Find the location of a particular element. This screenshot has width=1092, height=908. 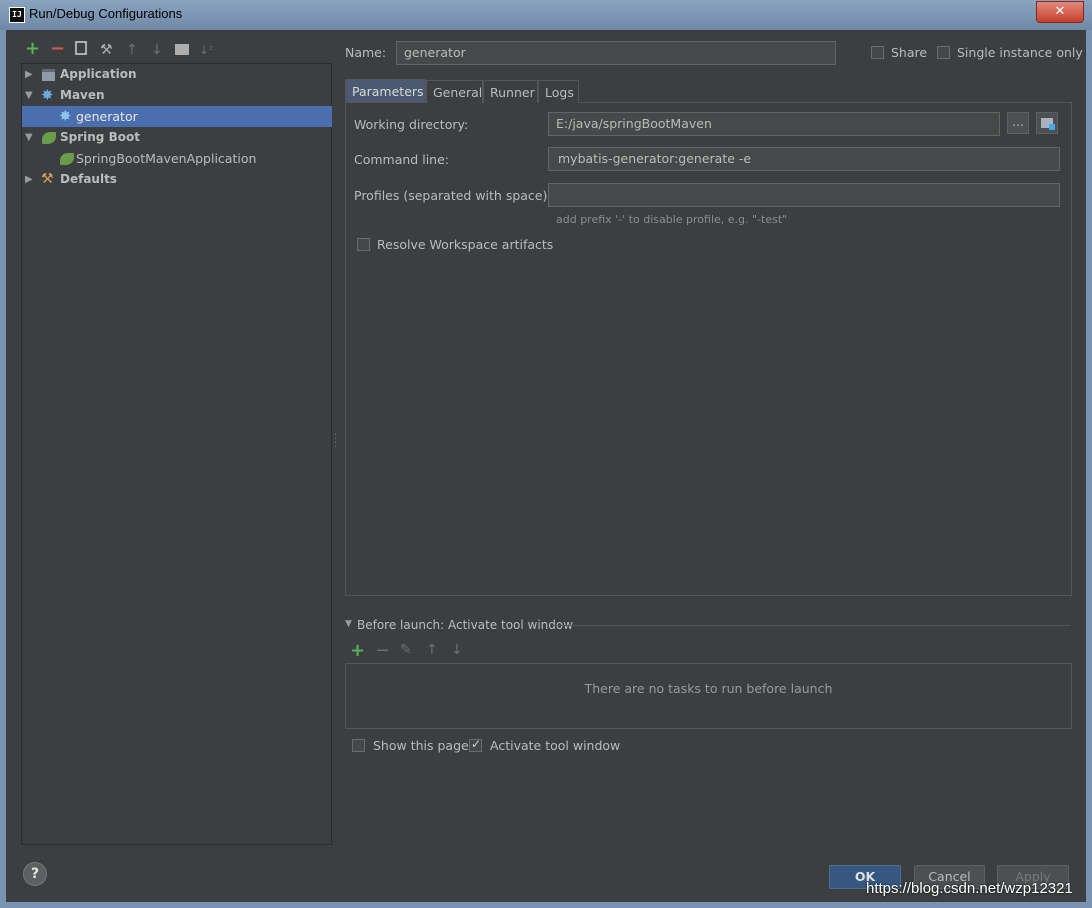

before-launch-title: Before launch: Activate tool window is located at coordinates (465, 625).